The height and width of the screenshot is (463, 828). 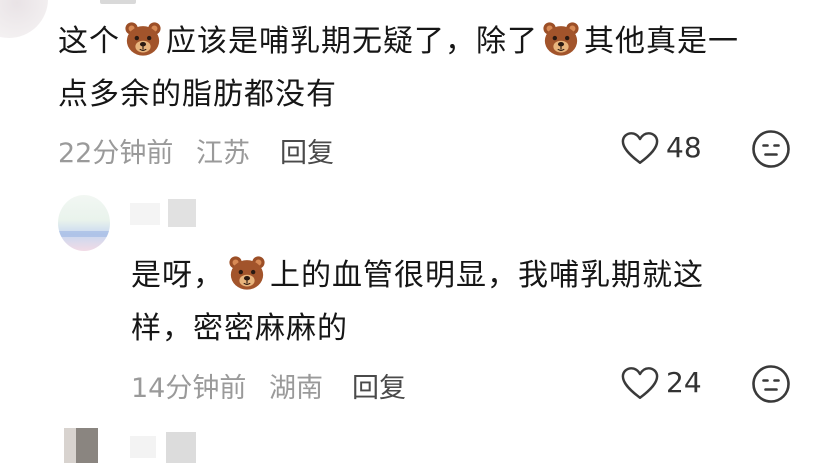 I want to click on comment-text: 是呀， 上的血管很明显，我哺乳期就这, so click(x=417, y=276).